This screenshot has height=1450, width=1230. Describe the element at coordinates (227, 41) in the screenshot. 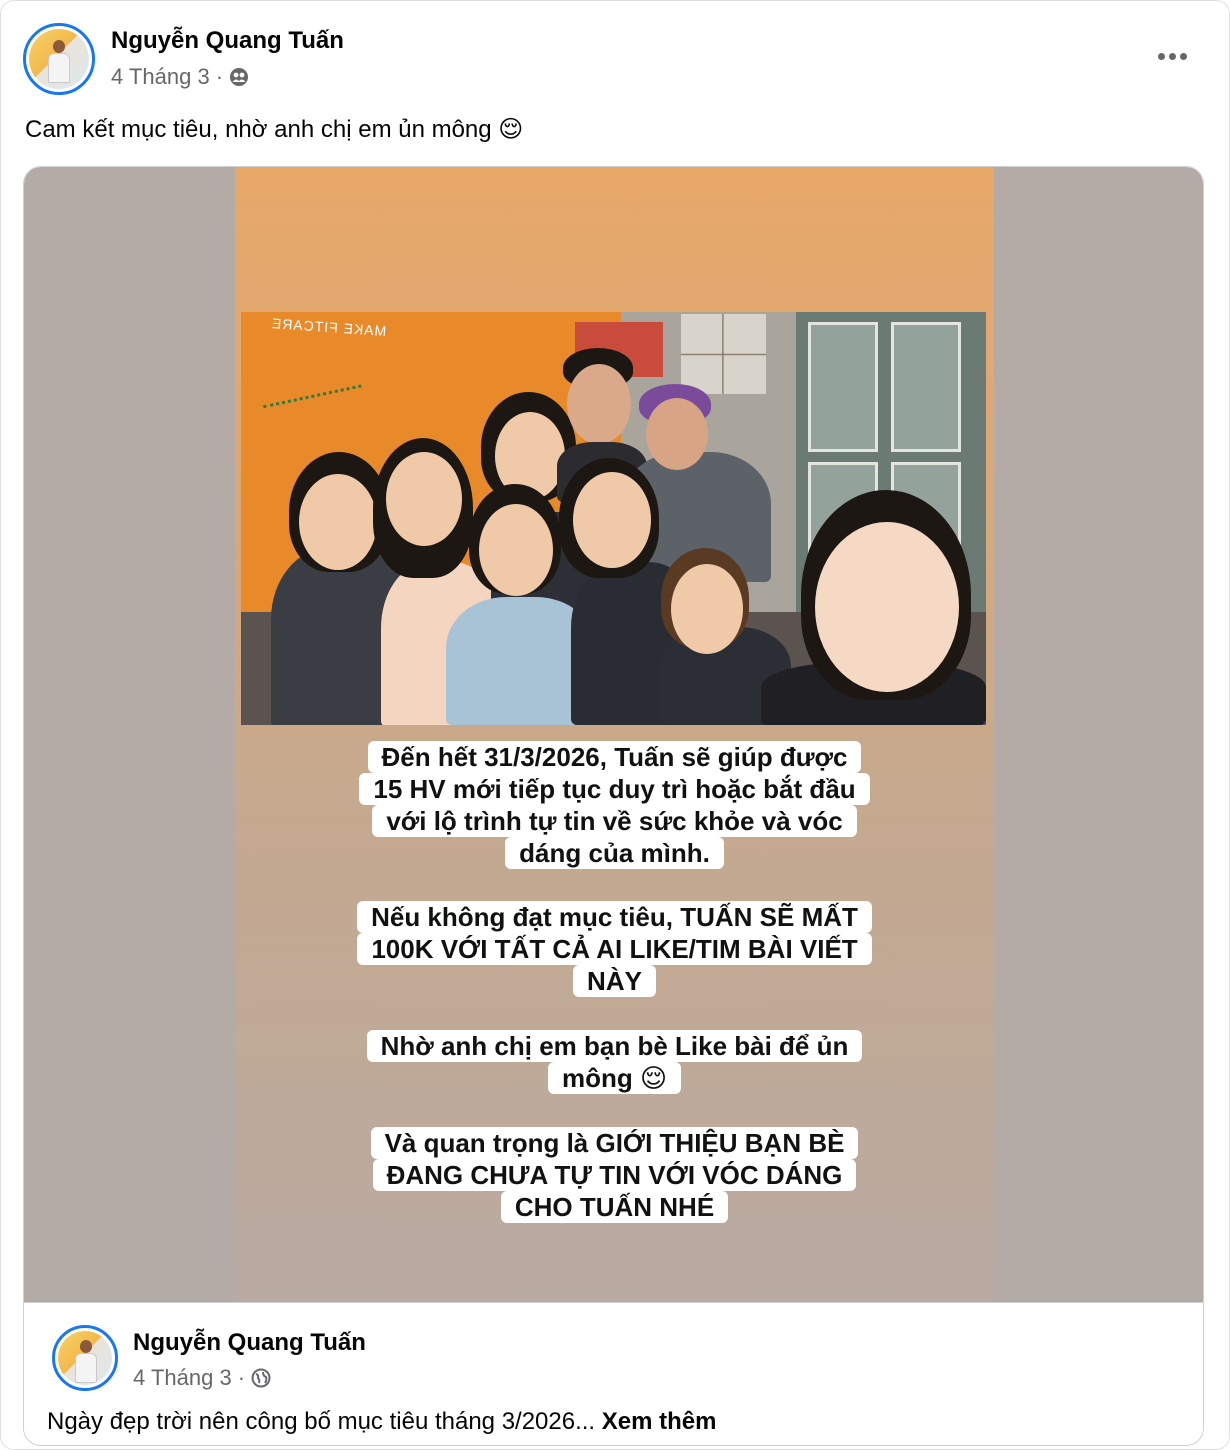

I see `author-name: Nguyễn Quang Tuấn` at that location.